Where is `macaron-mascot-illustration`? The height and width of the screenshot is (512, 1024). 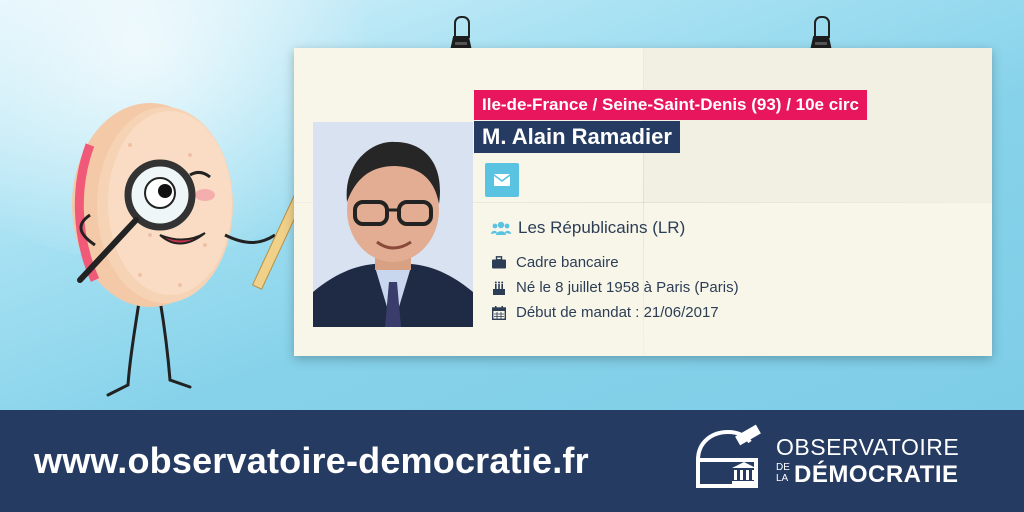 macaron-mascot-illustration is located at coordinates (203, 250).